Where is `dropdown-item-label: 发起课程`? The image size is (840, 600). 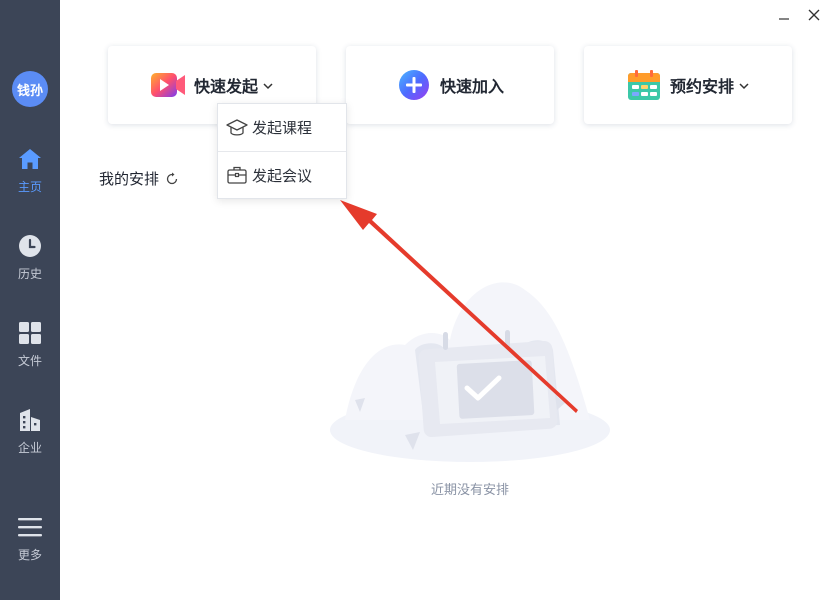
dropdown-item-label: 发起课程 is located at coordinates (282, 128).